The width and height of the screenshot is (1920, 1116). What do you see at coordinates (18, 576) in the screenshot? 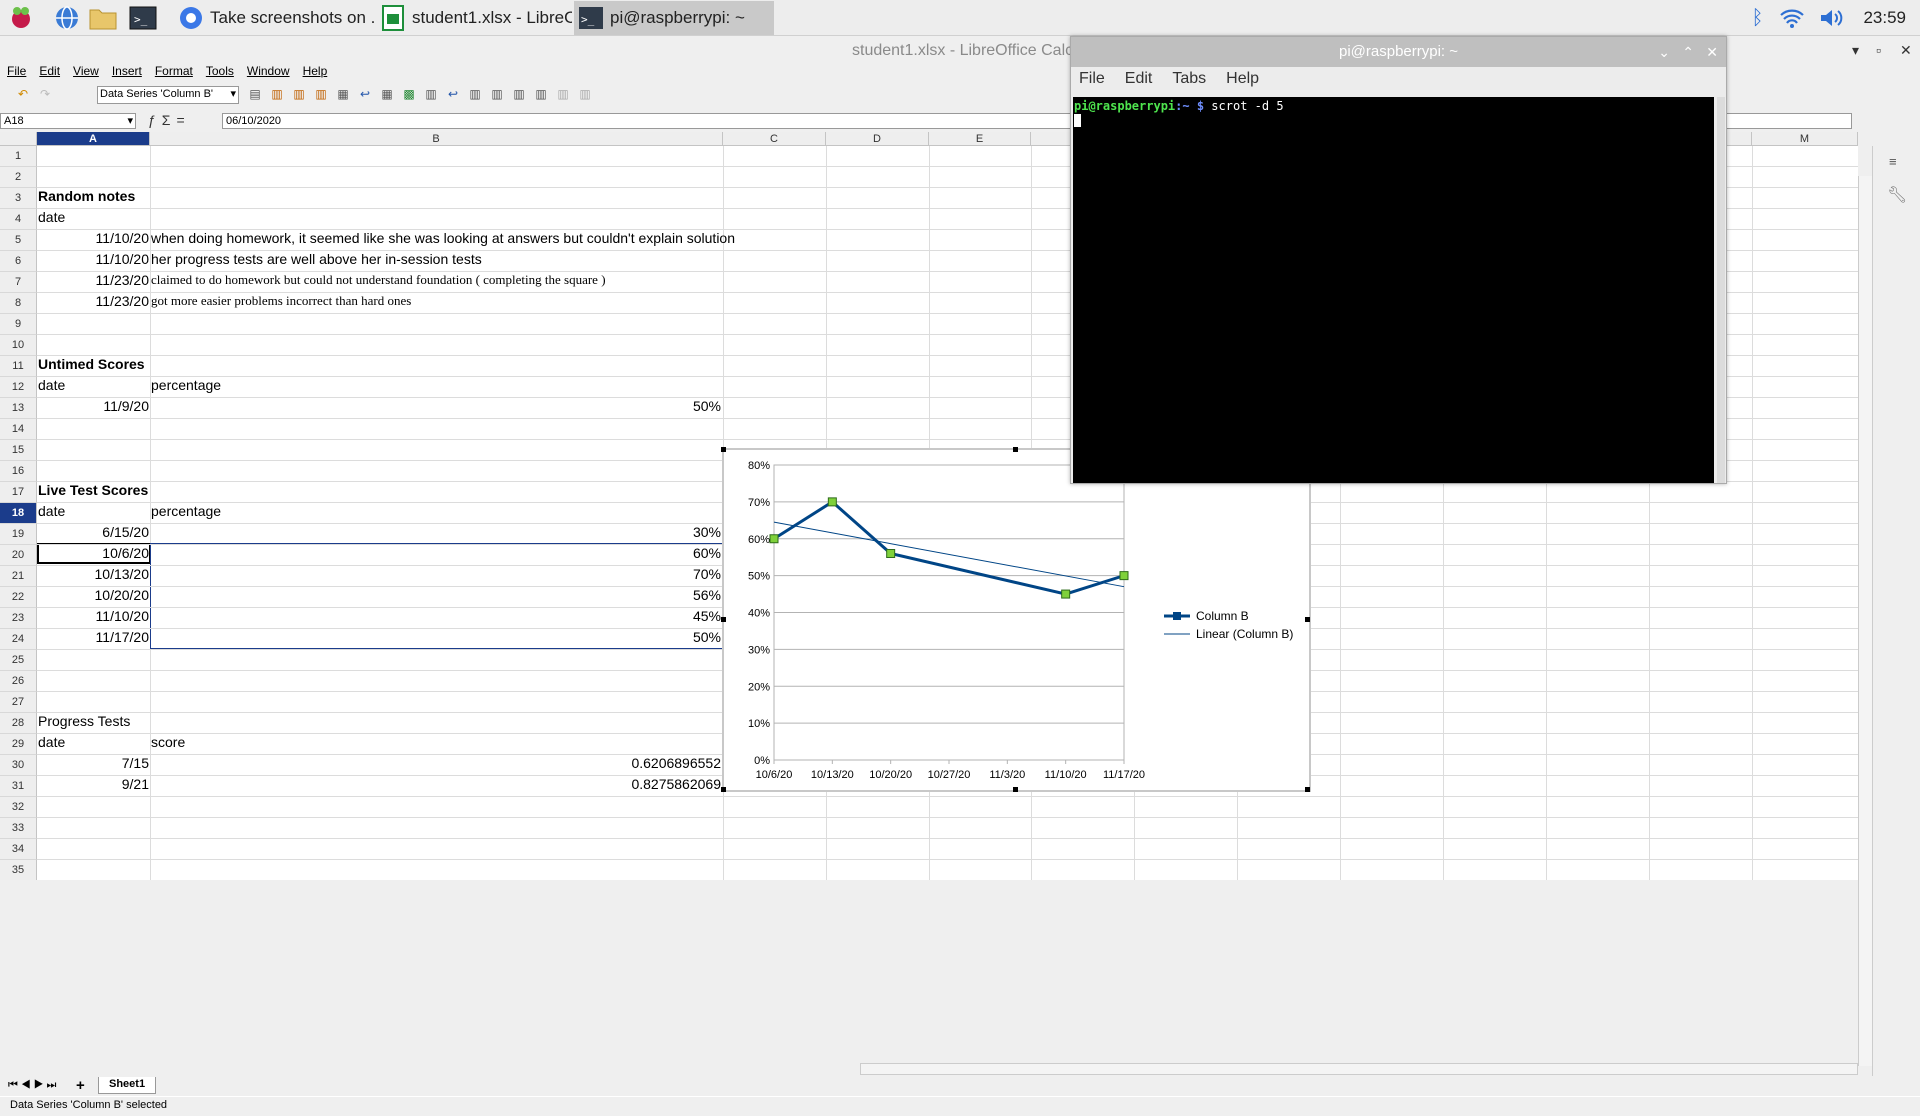
I see `row-header-21: 21` at bounding box center [18, 576].